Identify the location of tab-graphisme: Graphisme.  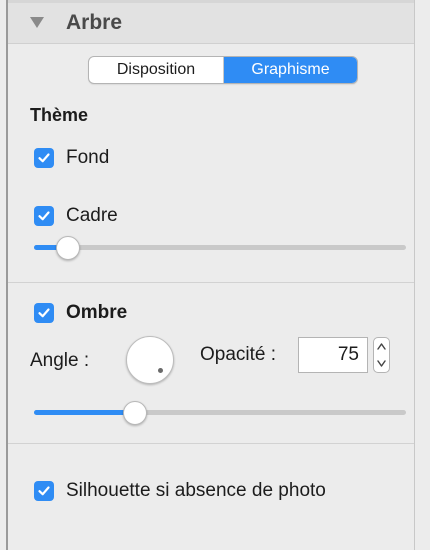
(290, 70).